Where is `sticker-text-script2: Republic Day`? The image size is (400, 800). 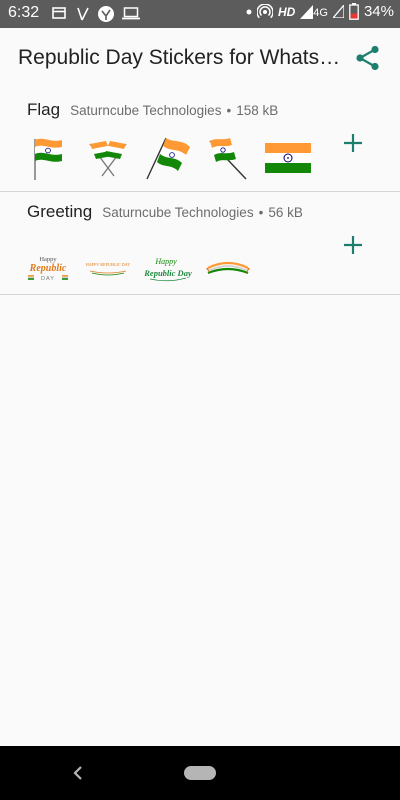 sticker-text-script2: Republic Day is located at coordinates (168, 273).